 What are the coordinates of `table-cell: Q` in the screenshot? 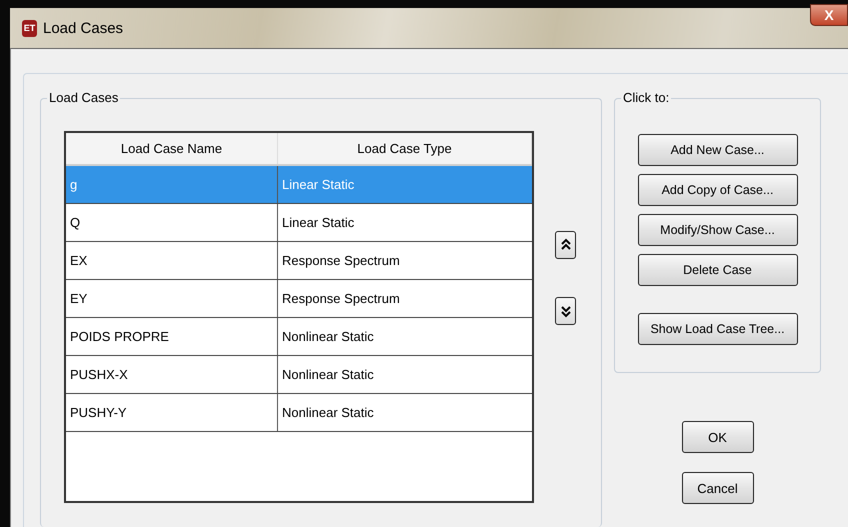 It's located at (172, 222).